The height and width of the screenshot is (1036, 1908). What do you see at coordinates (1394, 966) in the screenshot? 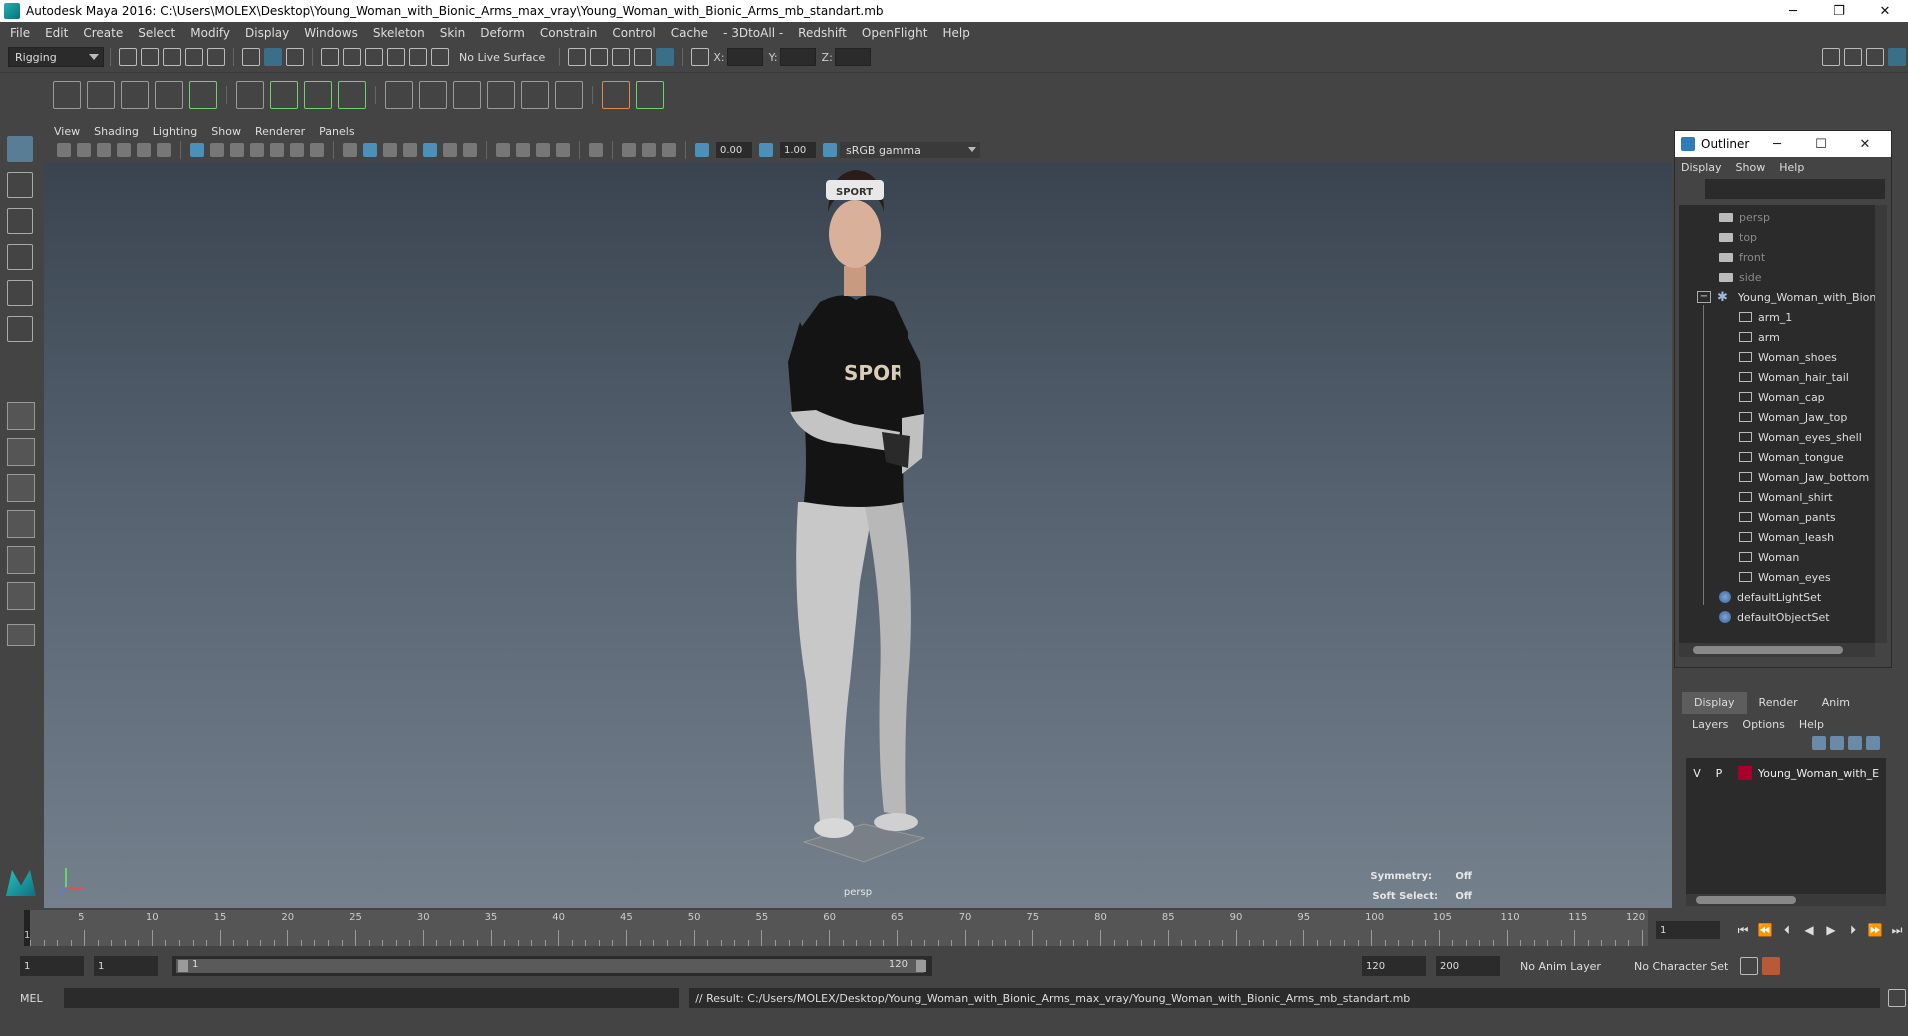
I see `playback-end-field: 120` at bounding box center [1394, 966].